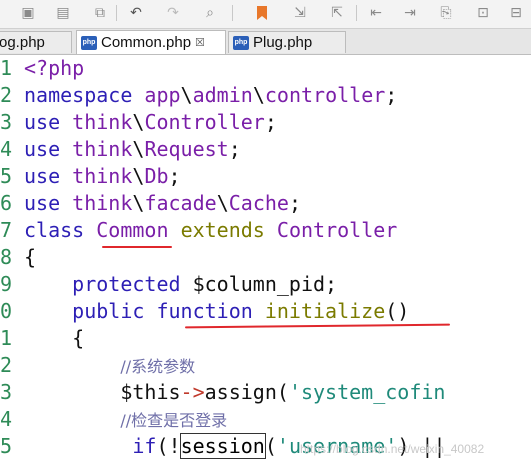 The width and height of the screenshot is (531, 464). Describe the element at coordinates (265, 176) in the screenshot. I see `code-line: 5 use think\Db;` at that location.